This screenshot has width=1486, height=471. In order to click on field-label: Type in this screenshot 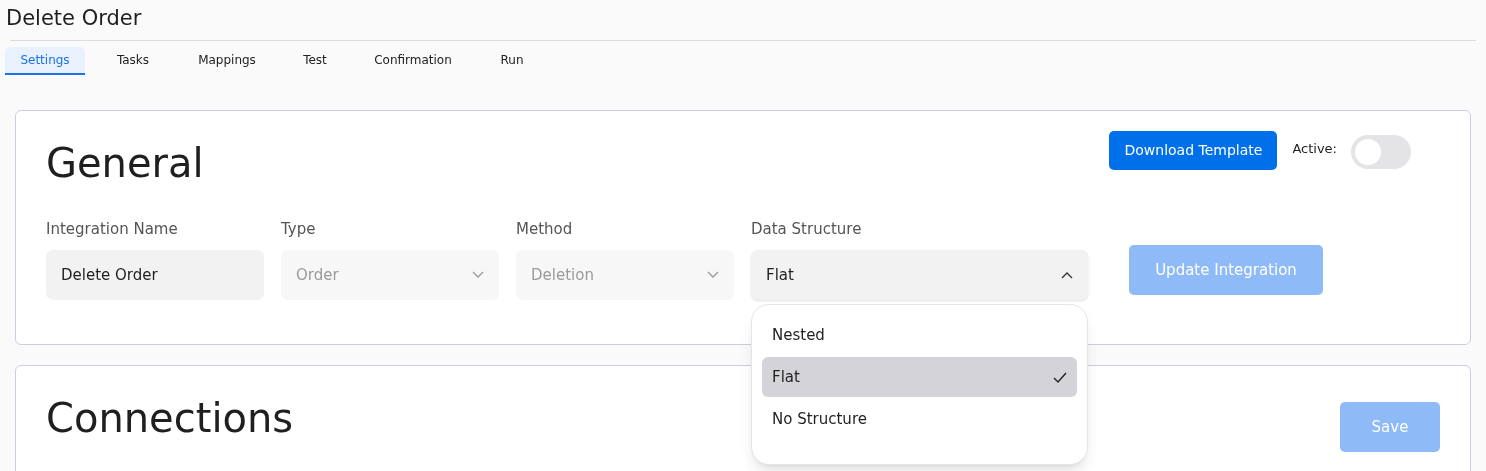, I will do `click(299, 229)`.